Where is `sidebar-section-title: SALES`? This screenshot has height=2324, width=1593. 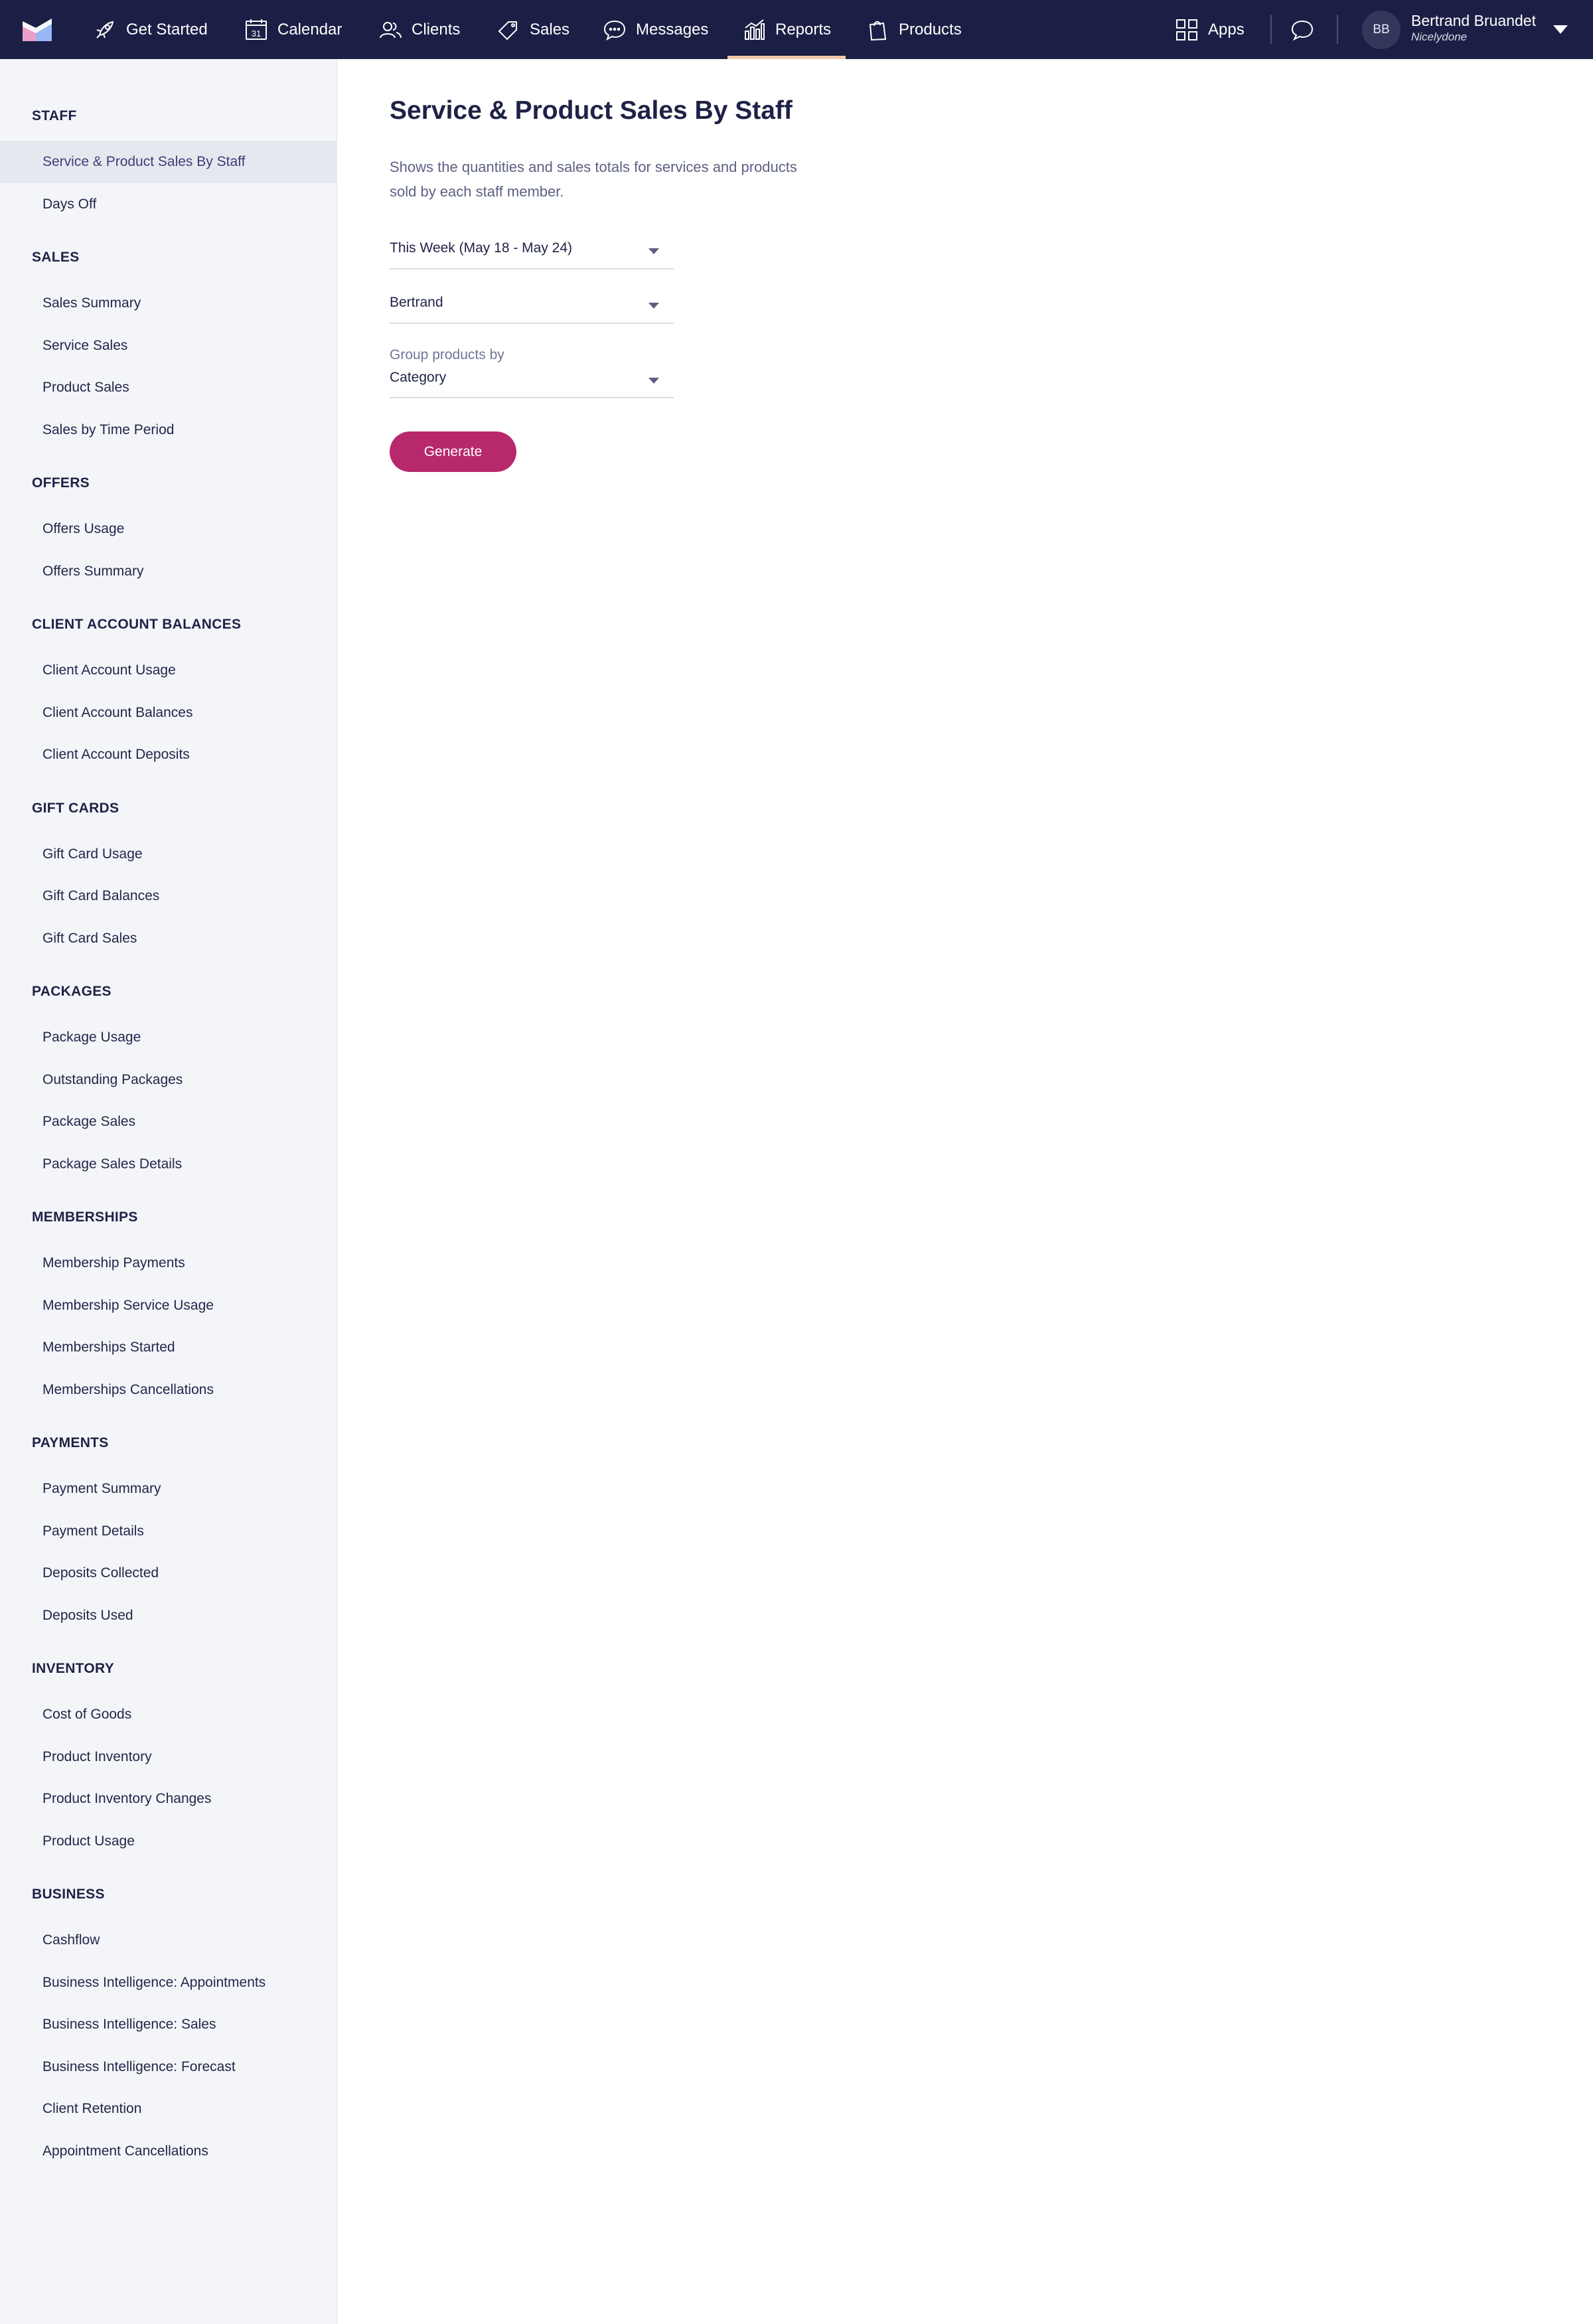 sidebar-section-title: SALES is located at coordinates (56, 257).